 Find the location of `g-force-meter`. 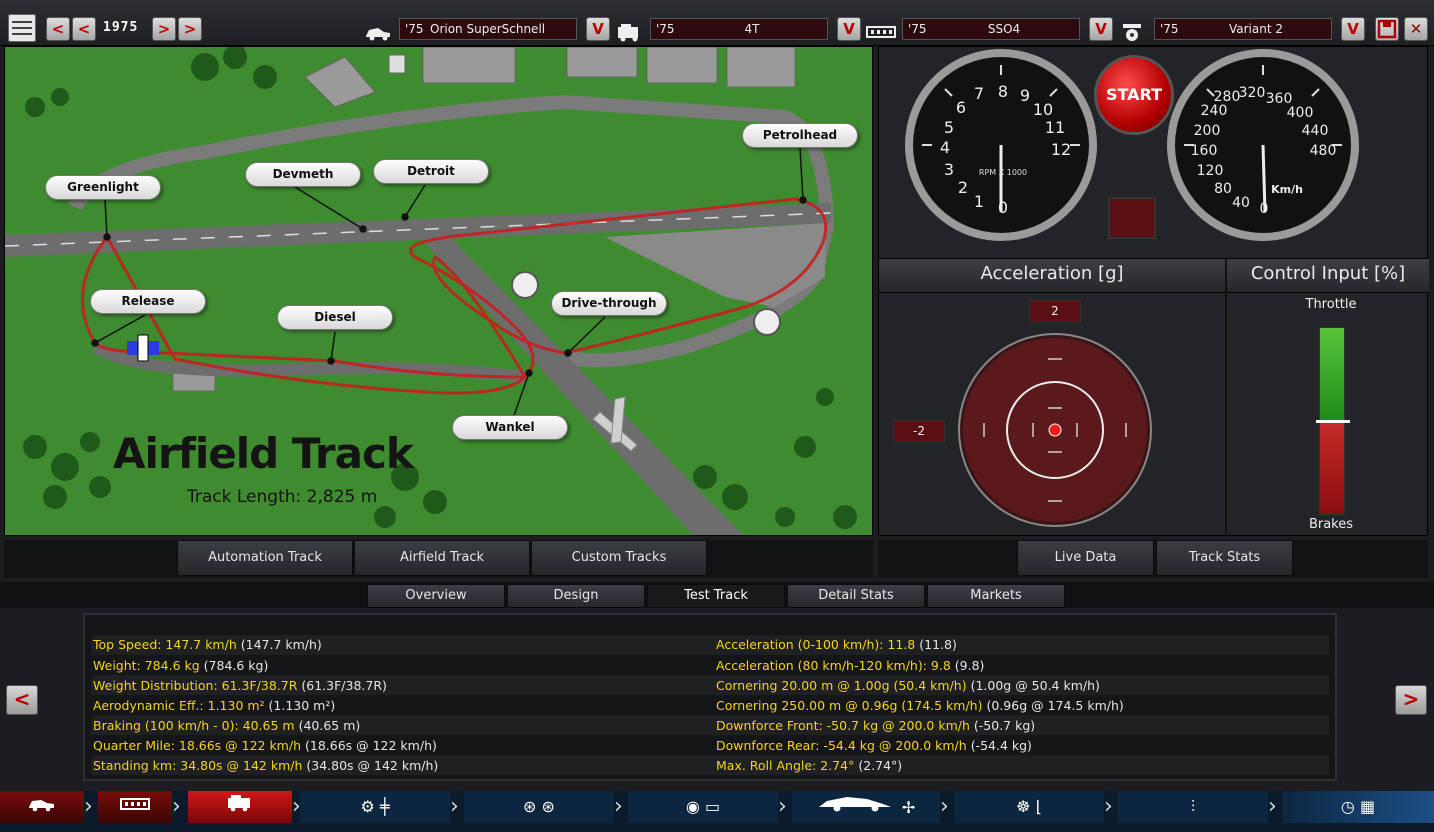

g-force-meter is located at coordinates (1055, 430).